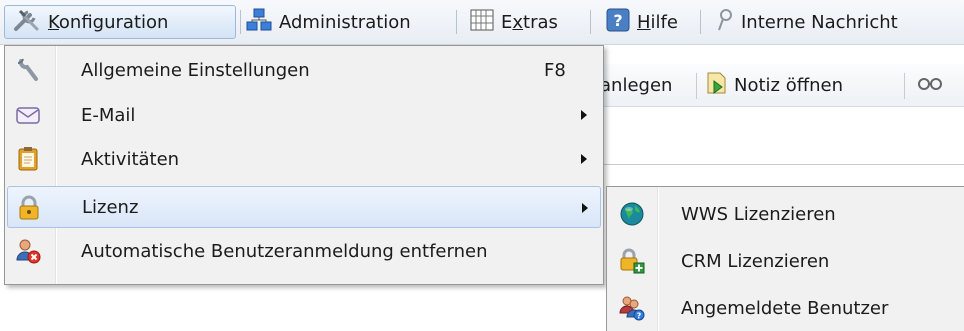 The width and height of the screenshot is (964, 331). What do you see at coordinates (632, 214) in the screenshot?
I see `globe-icon` at bounding box center [632, 214].